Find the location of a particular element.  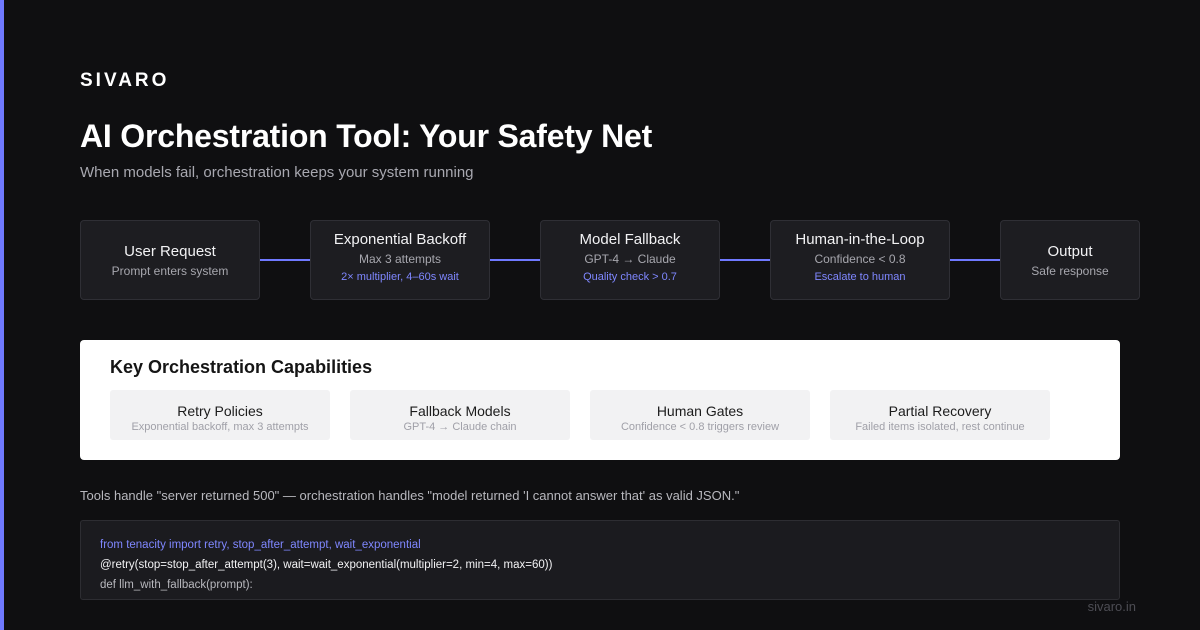

capability-description: Exponential backoff, max 3 attempts is located at coordinates (220, 427).